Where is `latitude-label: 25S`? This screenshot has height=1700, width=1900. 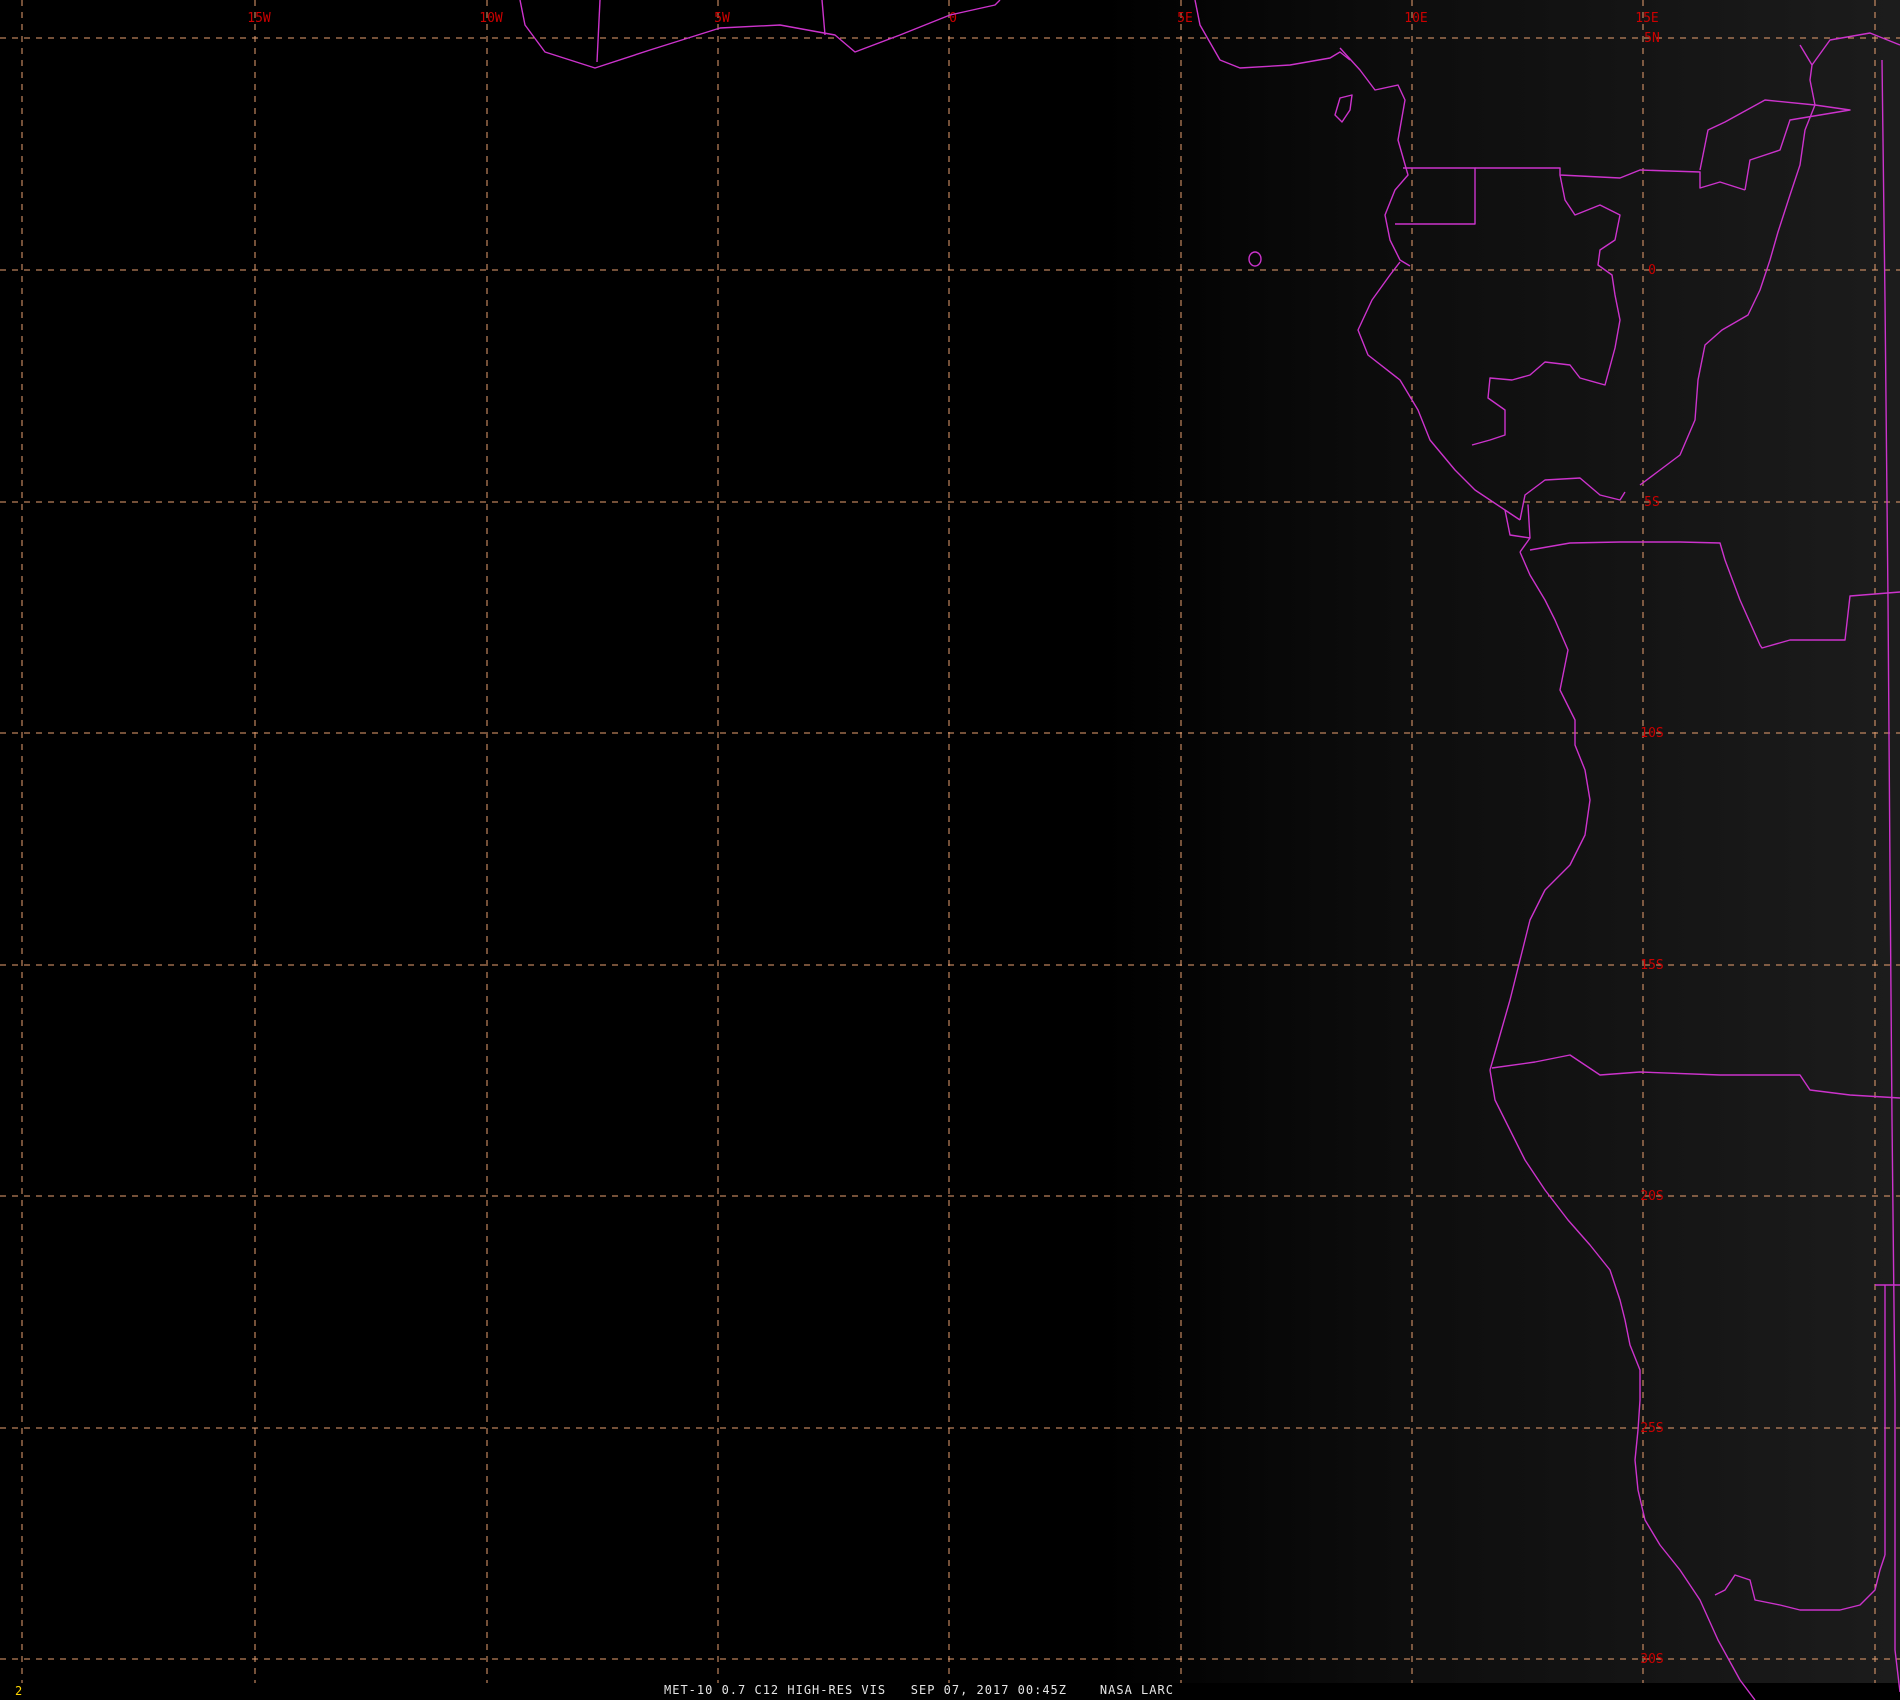
latitude-label: 25S is located at coordinates (1651, 1428).